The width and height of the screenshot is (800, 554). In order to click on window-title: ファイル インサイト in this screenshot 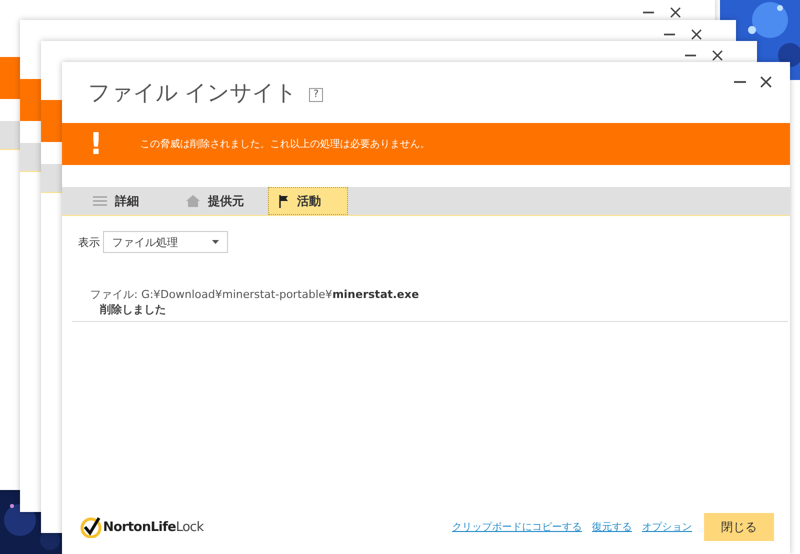, I will do `click(192, 94)`.